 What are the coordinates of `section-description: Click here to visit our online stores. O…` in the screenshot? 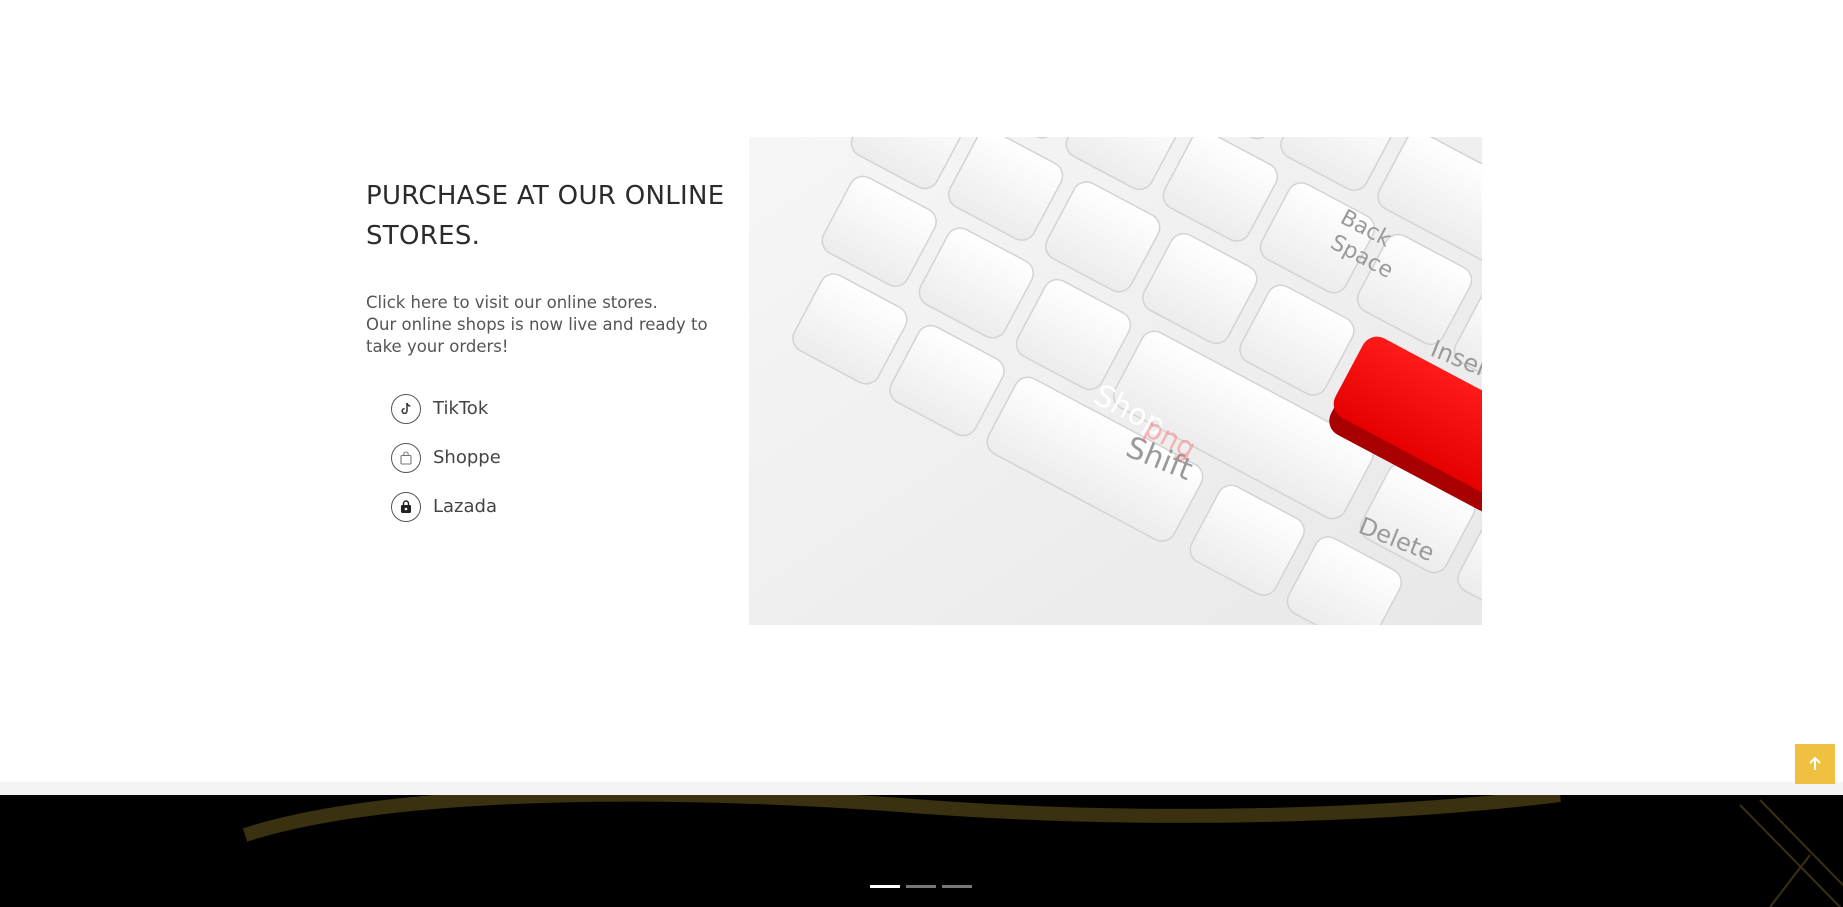 It's located at (546, 325).